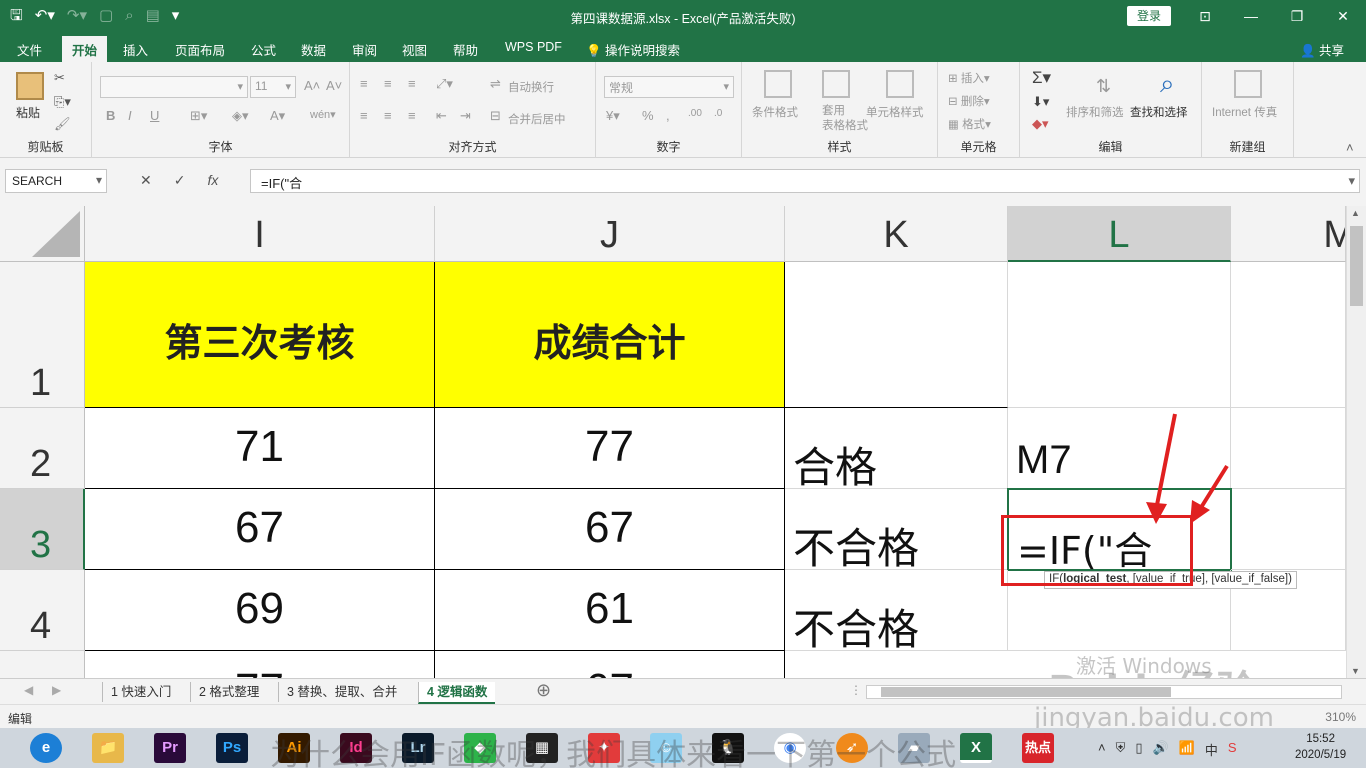 This screenshot has height=768, width=1366. Describe the element at coordinates (1041, 78) in the screenshot. I see `autosum-icon: Σ▾` at that location.